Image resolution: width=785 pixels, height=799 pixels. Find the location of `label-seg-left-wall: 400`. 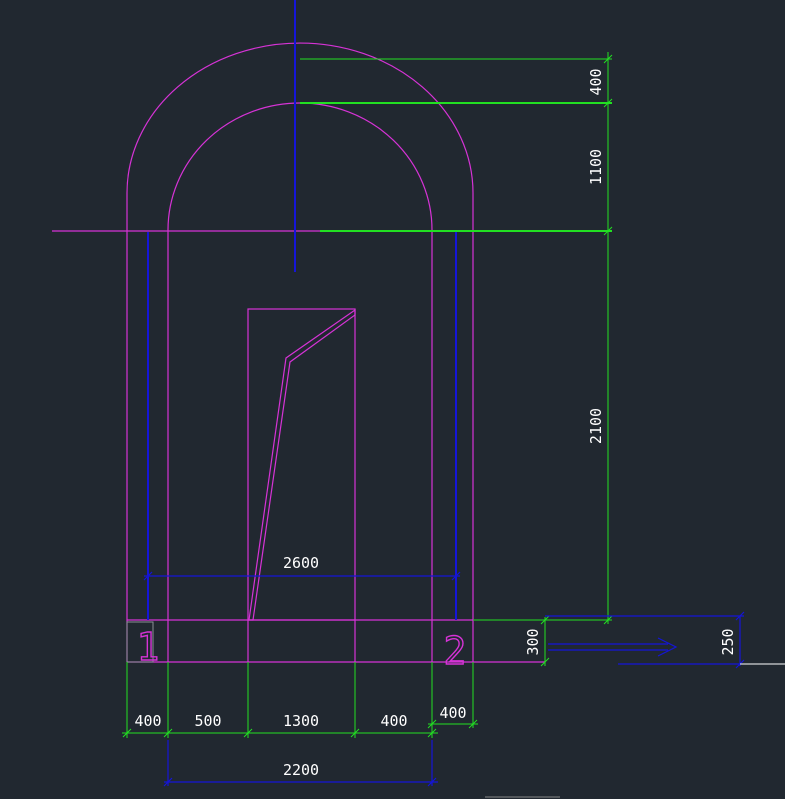

label-seg-left-wall: 400 is located at coordinates (147, 721).